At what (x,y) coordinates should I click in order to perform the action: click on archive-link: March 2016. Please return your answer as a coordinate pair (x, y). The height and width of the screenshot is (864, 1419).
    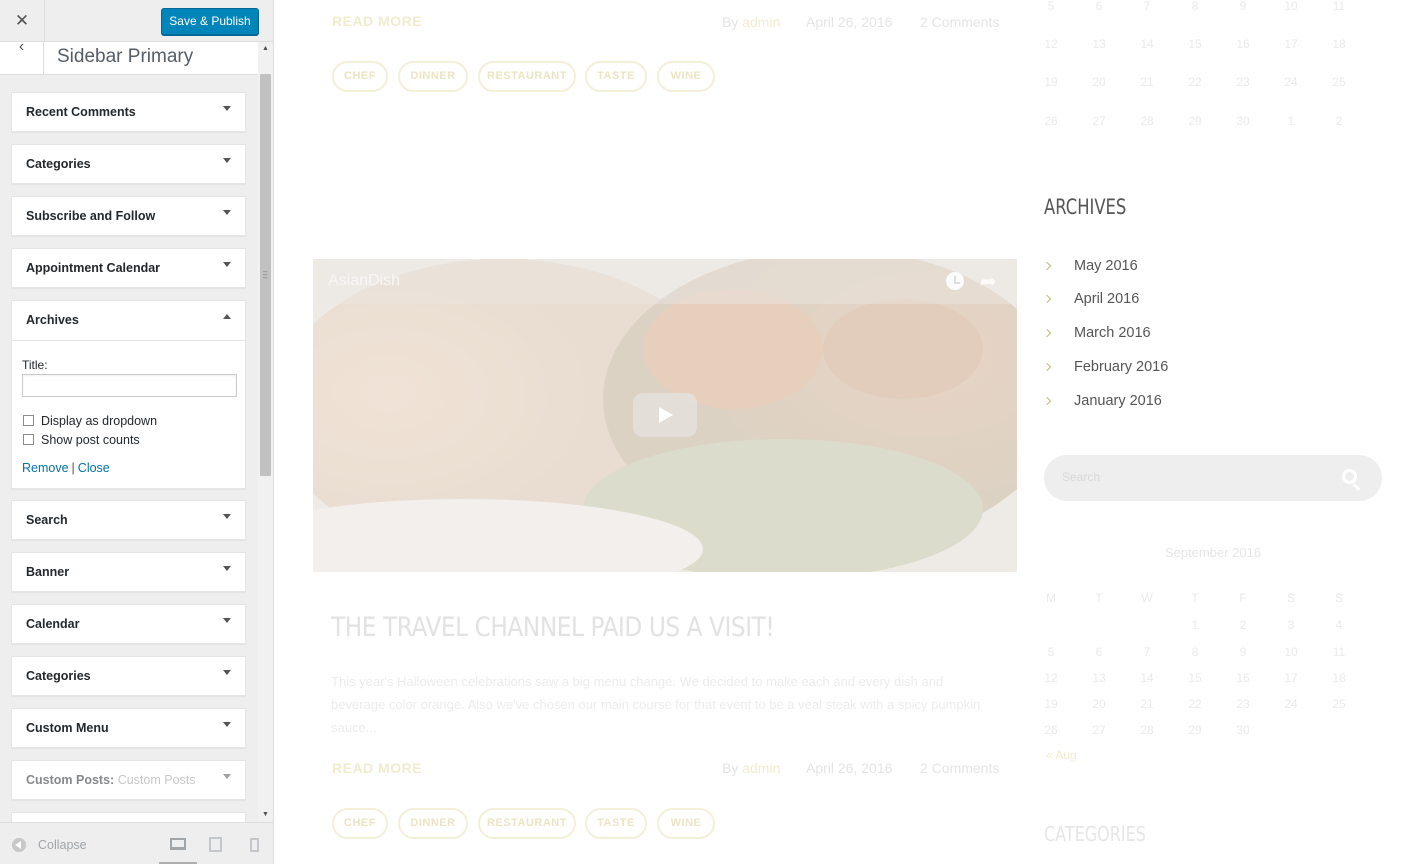
    Looking at the image, I should click on (1096, 333).